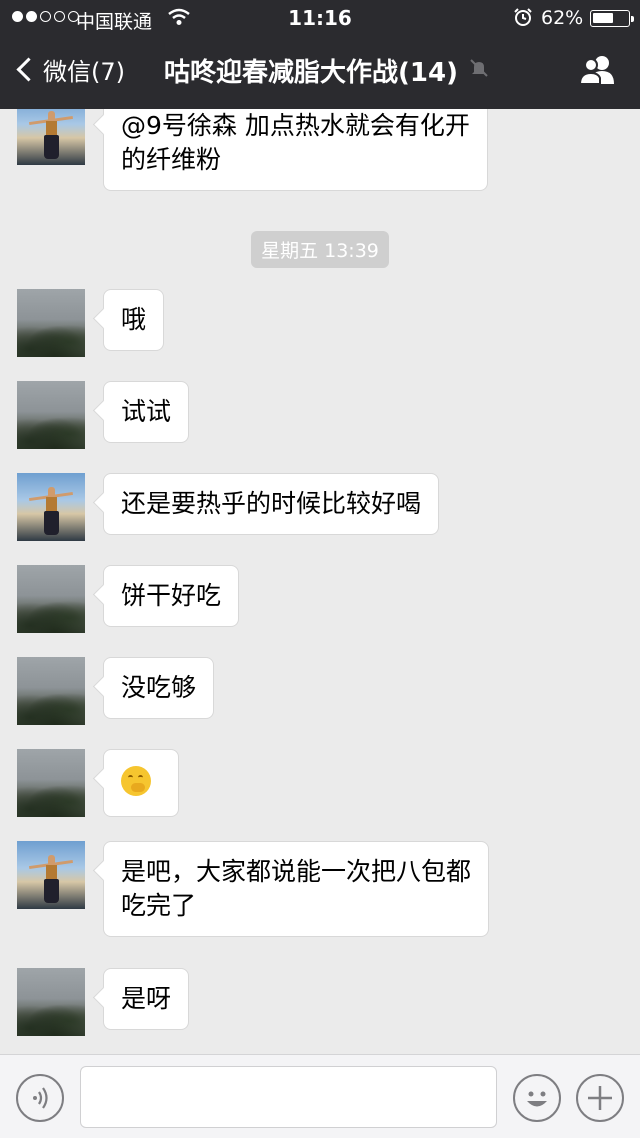  I want to click on message-text: 试试, so click(146, 411).